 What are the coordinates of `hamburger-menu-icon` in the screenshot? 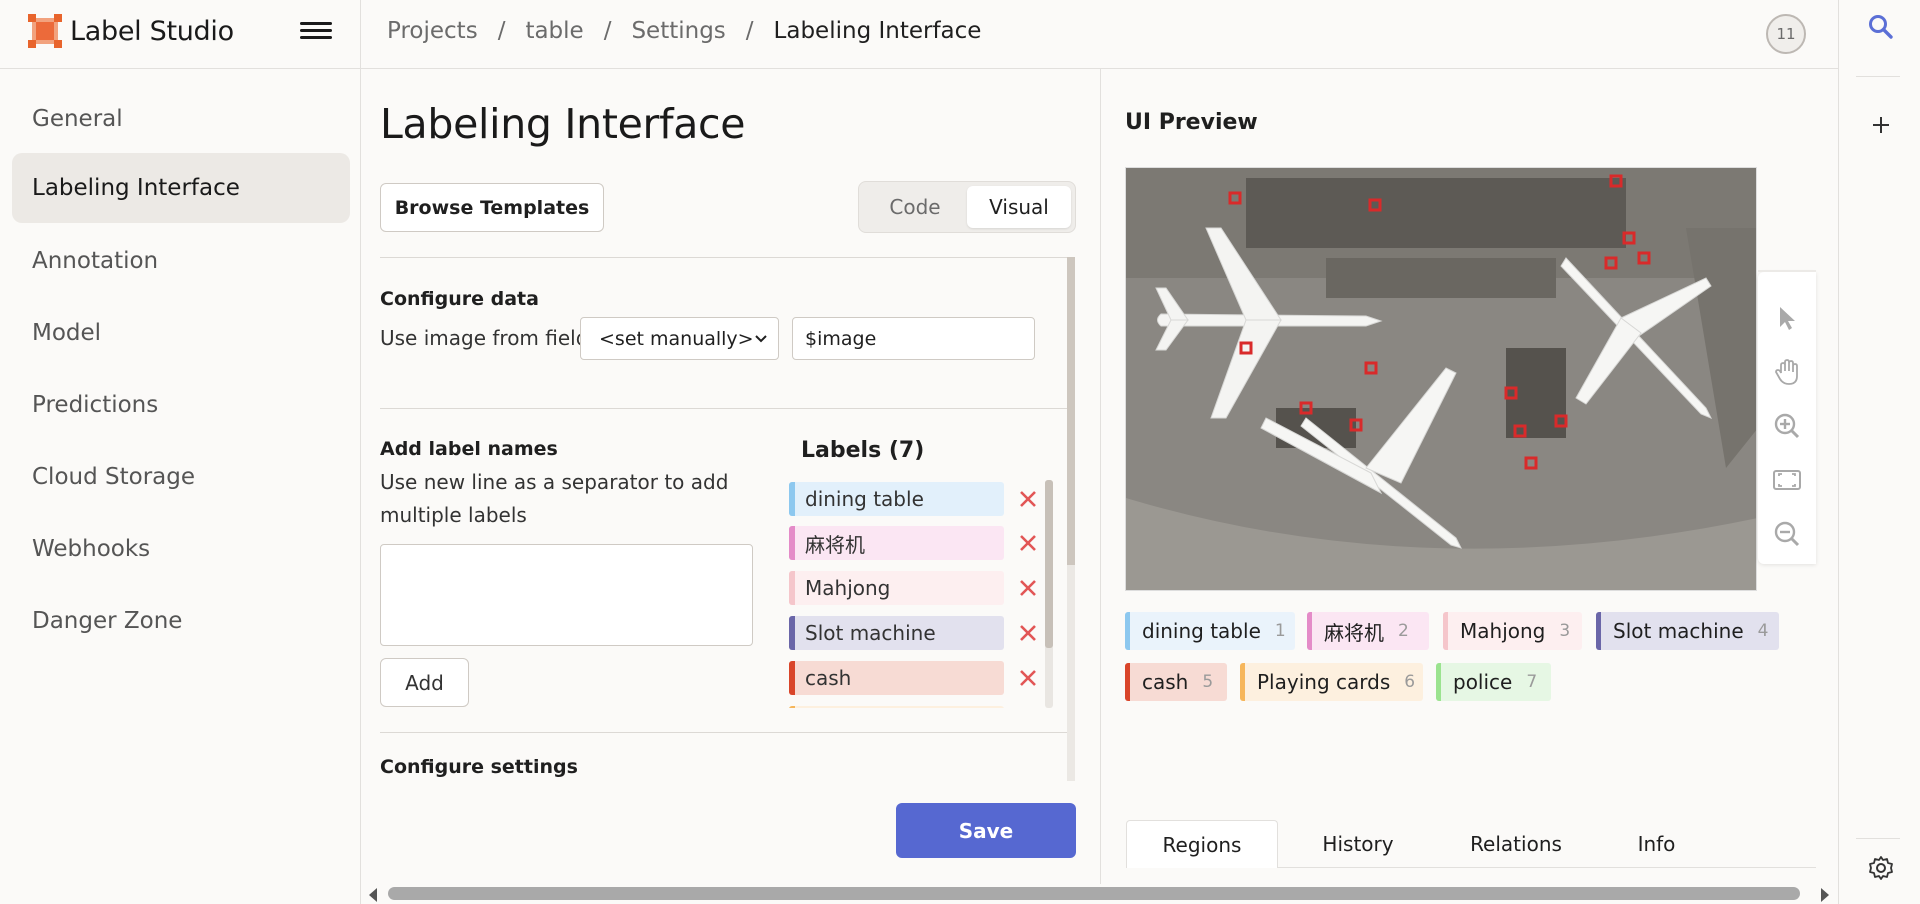 It's located at (316, 32).